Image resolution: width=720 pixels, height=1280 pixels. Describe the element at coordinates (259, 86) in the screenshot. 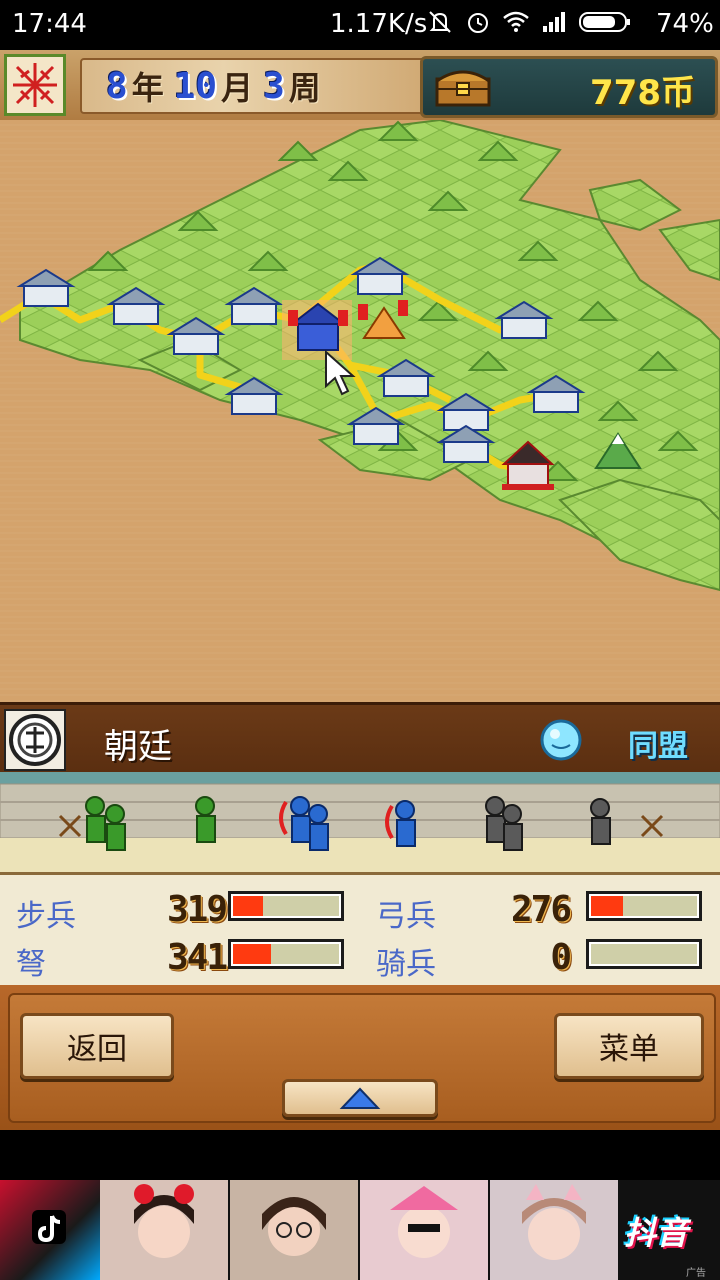

I see `date-display: 8 年 10 月 3 周` at that location.